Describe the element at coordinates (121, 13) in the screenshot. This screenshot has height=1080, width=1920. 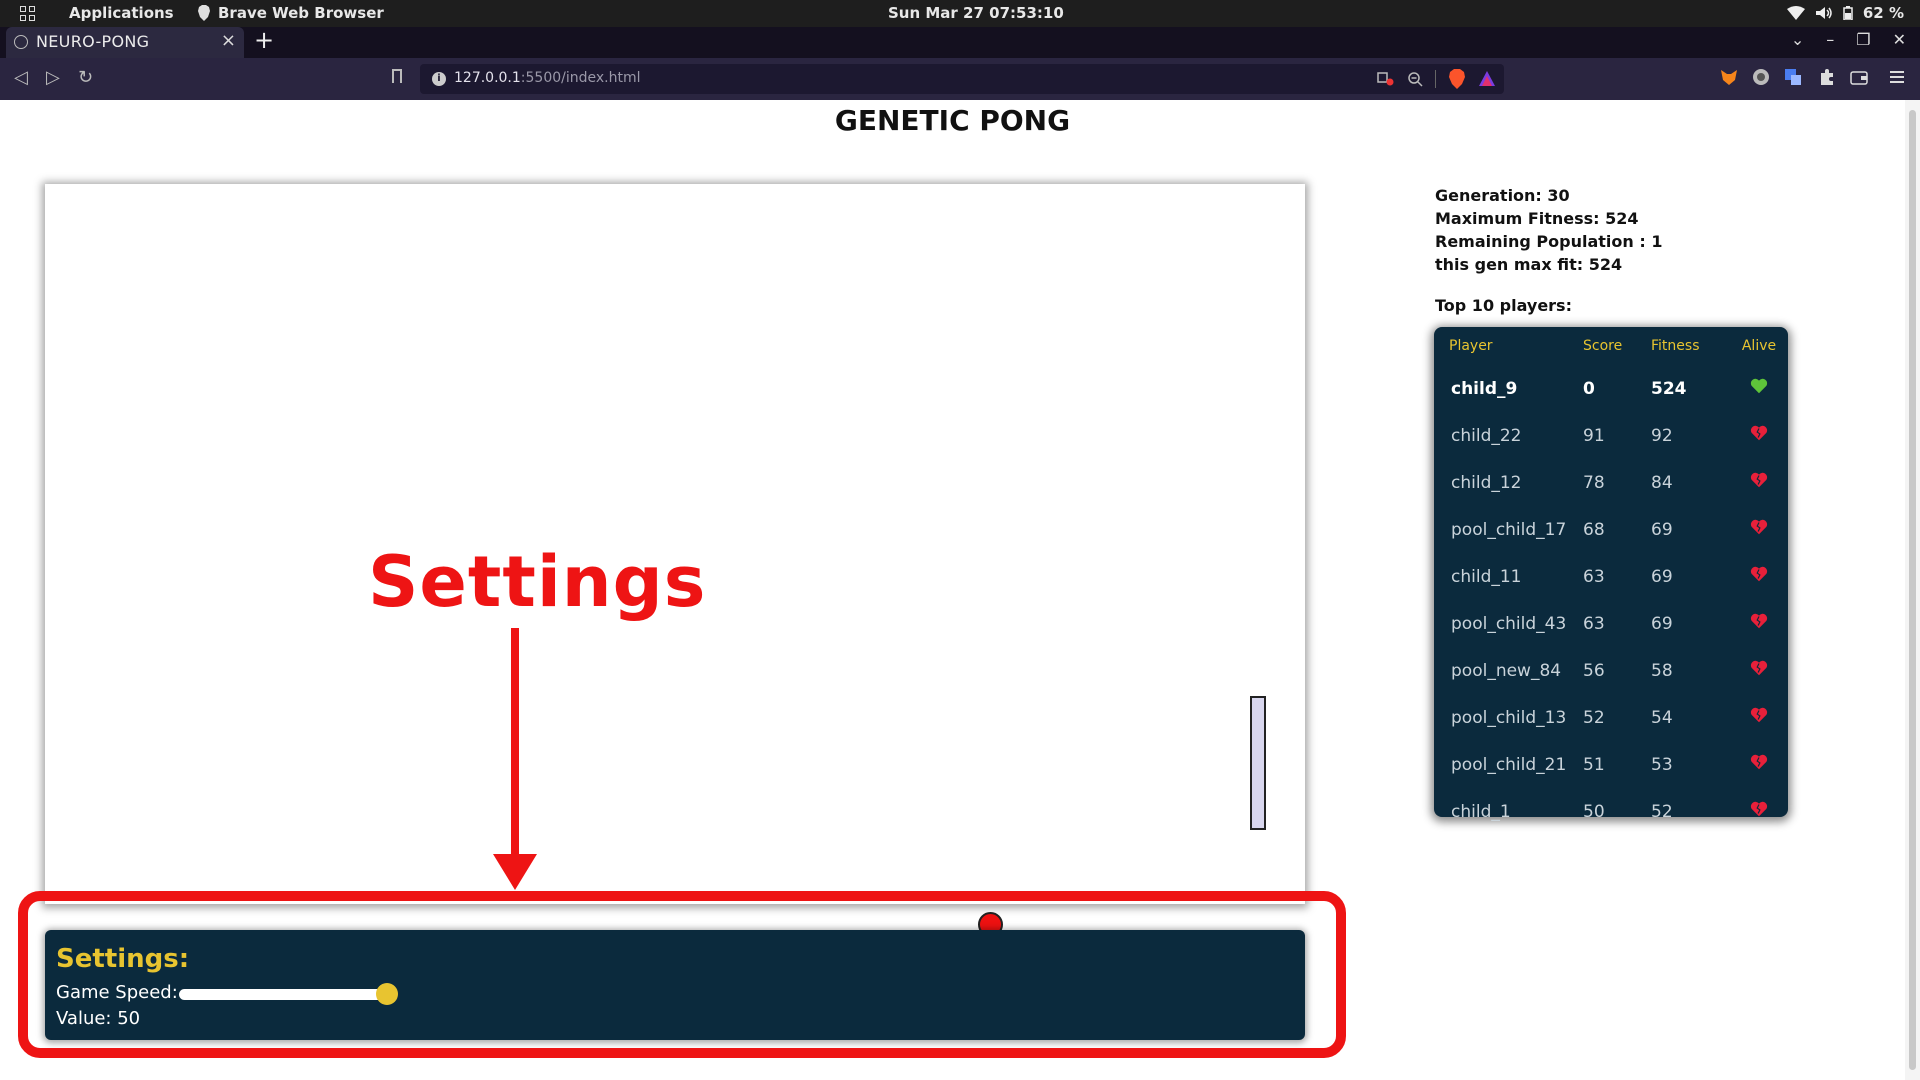
I see `applications-menu: Applications` at that location.